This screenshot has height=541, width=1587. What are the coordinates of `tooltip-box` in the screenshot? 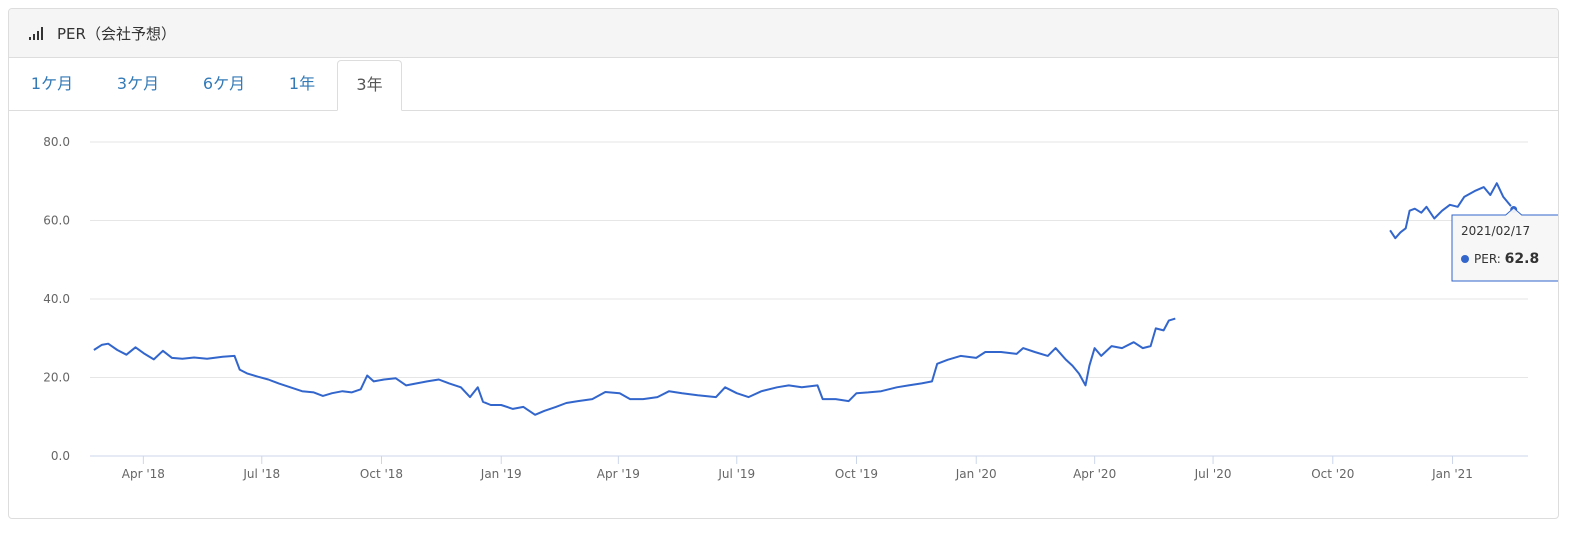 It's located at (1504, 244).